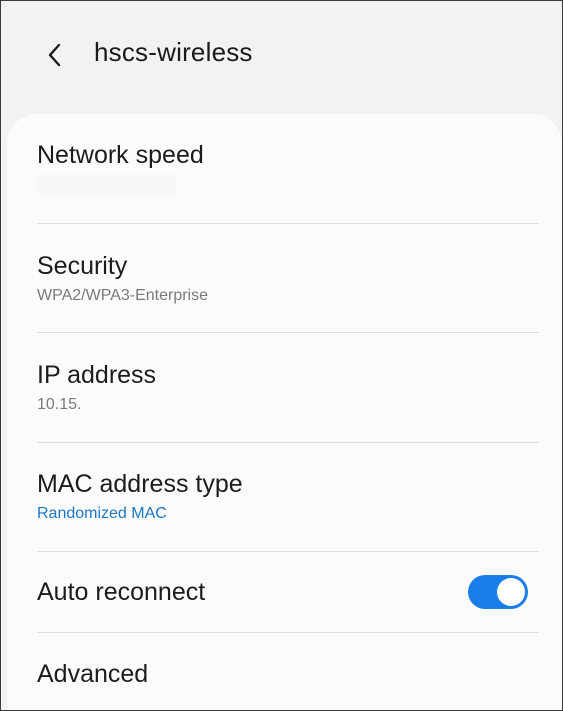  I want to click on security-value: WPA2/WPA3-Enterprise, so click(123, 295).